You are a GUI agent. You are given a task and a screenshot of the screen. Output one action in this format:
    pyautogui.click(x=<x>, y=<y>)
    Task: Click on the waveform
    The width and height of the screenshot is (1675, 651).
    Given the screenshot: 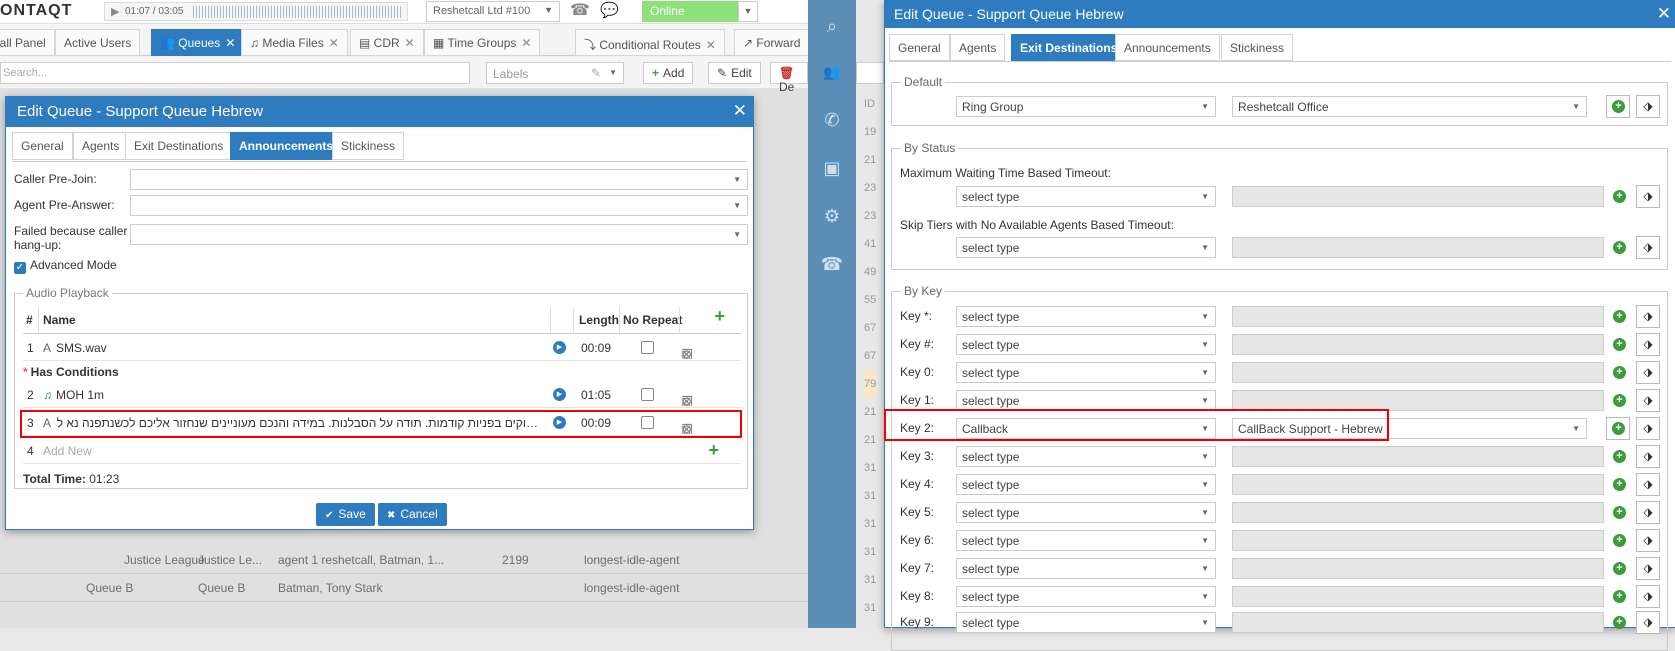 What is the action you would take?
    pyautogui.click(x=298, y=12)
    